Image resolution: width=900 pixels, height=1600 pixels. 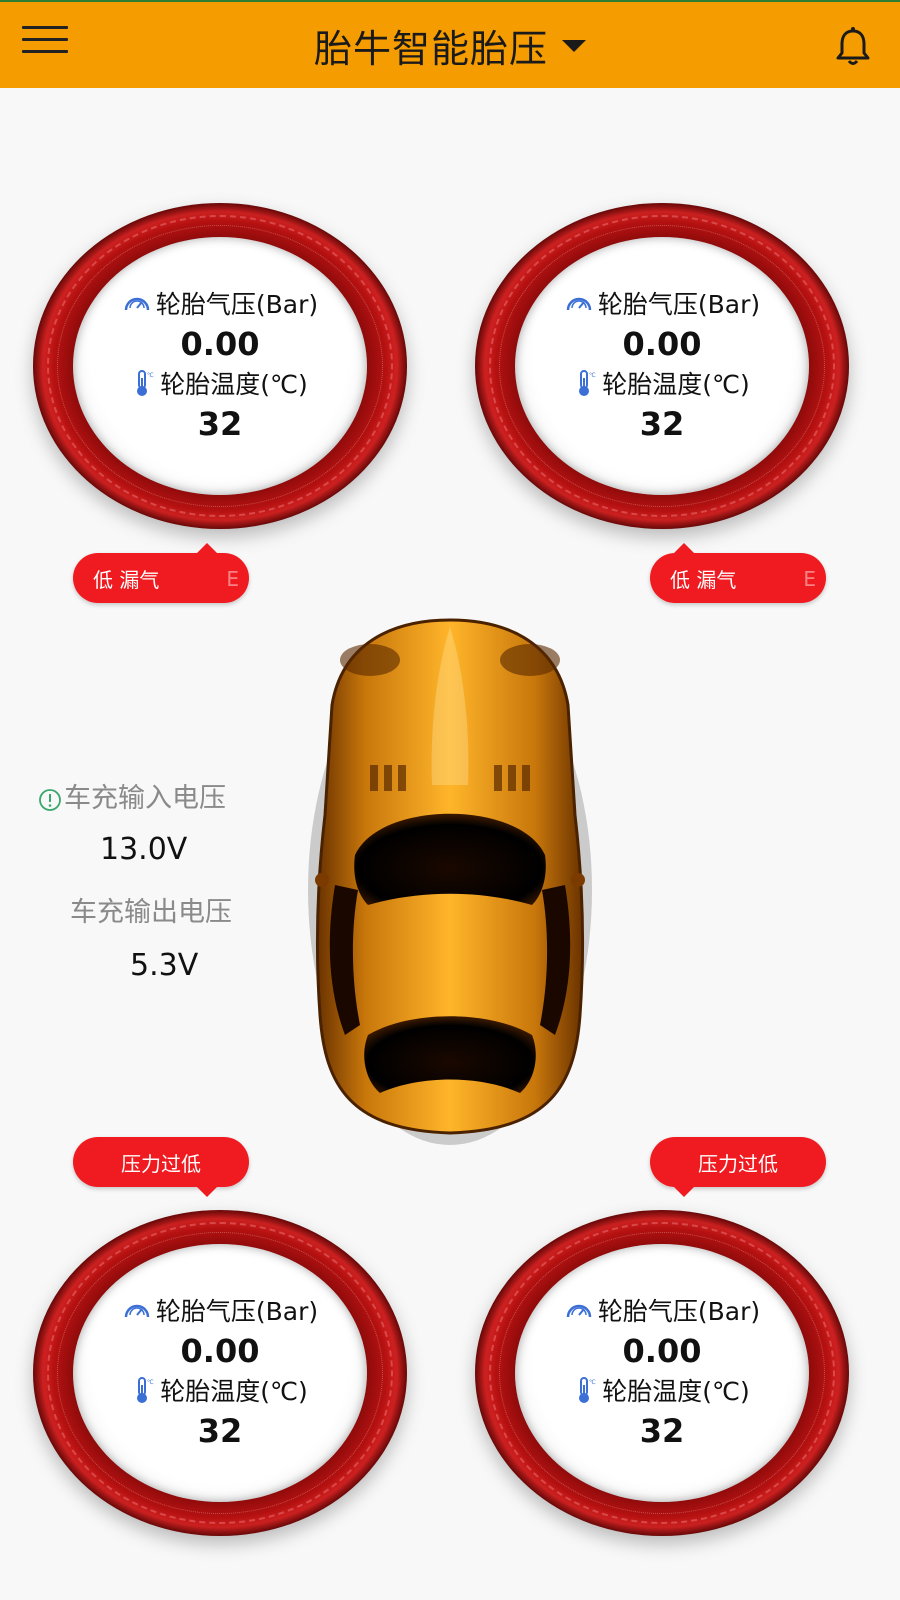 I want to click on menu-icon, so click(x=48, y=39).